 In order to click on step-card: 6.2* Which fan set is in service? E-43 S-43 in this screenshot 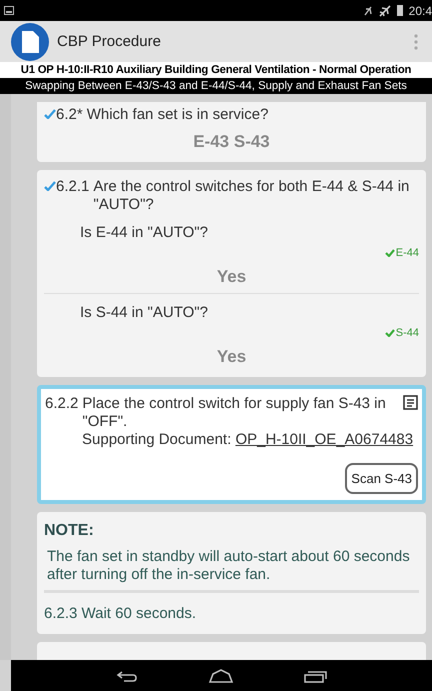, I will do `click(231, 132)`.